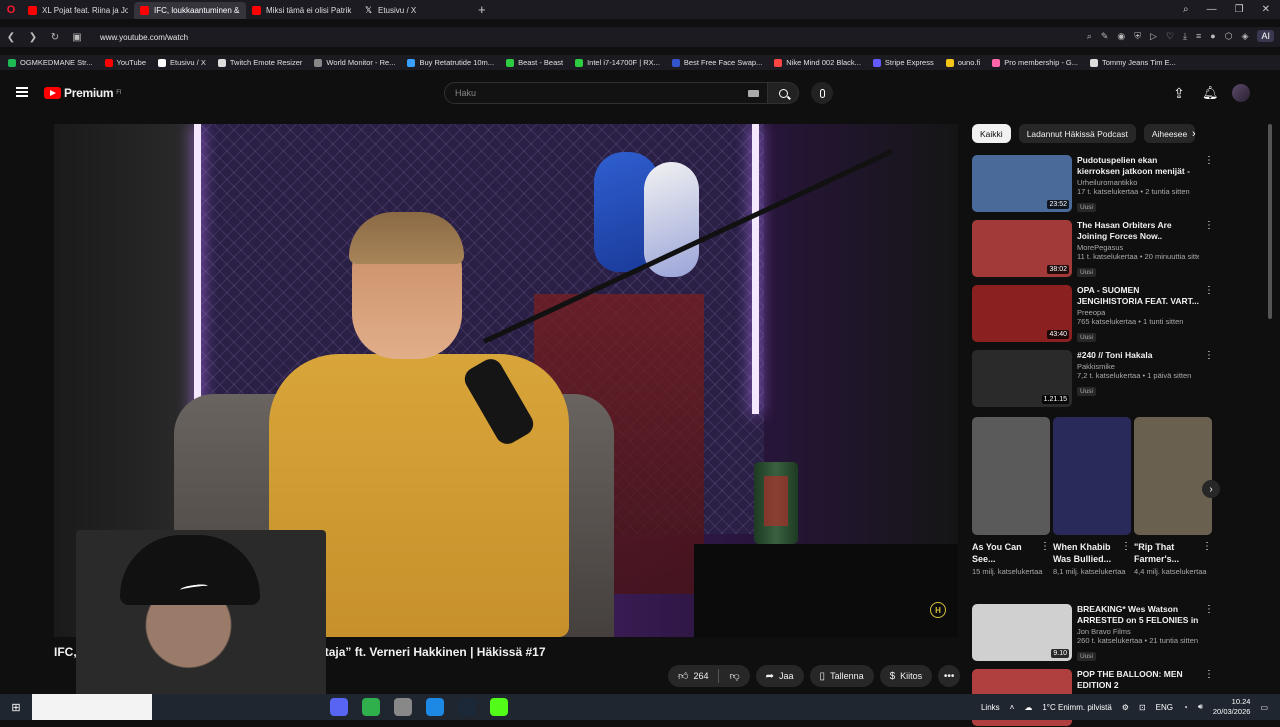 The height and width of the screenshot is (727, 1280). I want to click on hamburger-menu-icon, so click(22, 92).